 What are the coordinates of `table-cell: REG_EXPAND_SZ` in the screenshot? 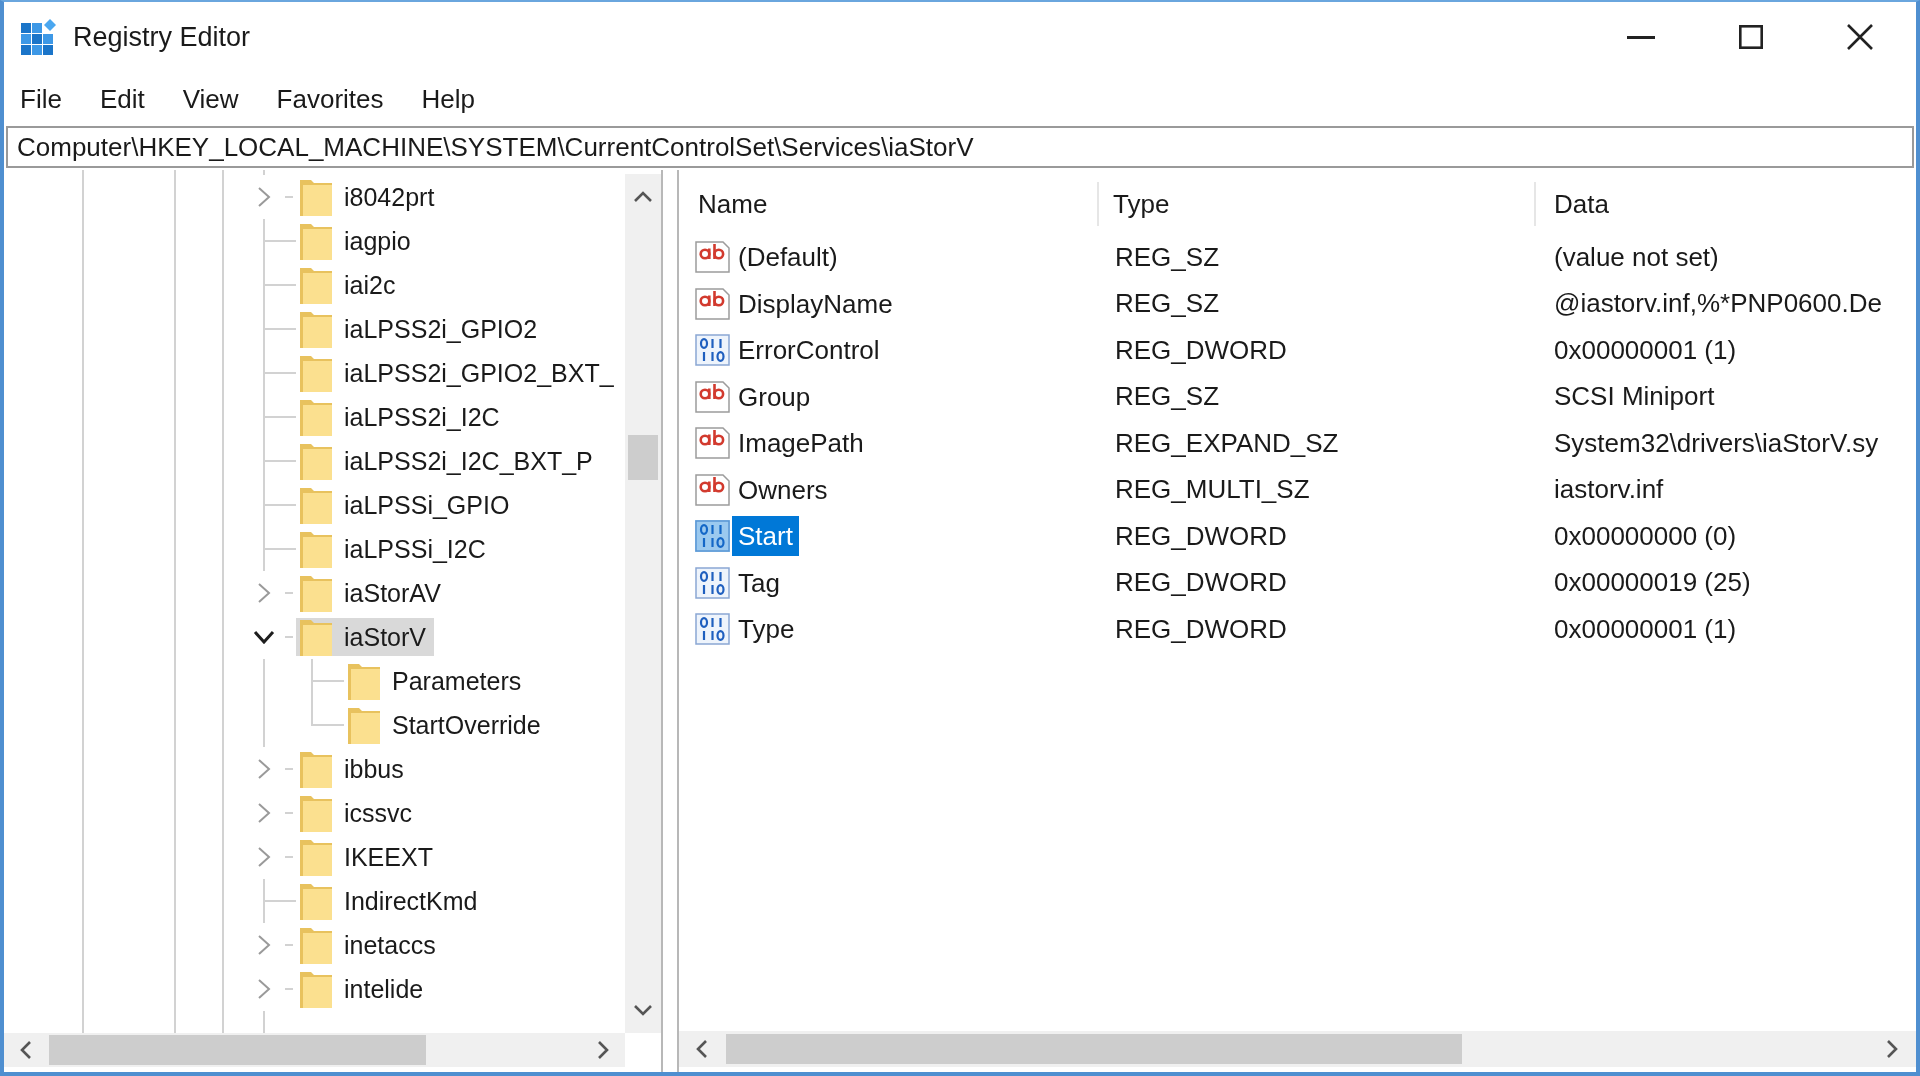 It's located at (1227, 442).